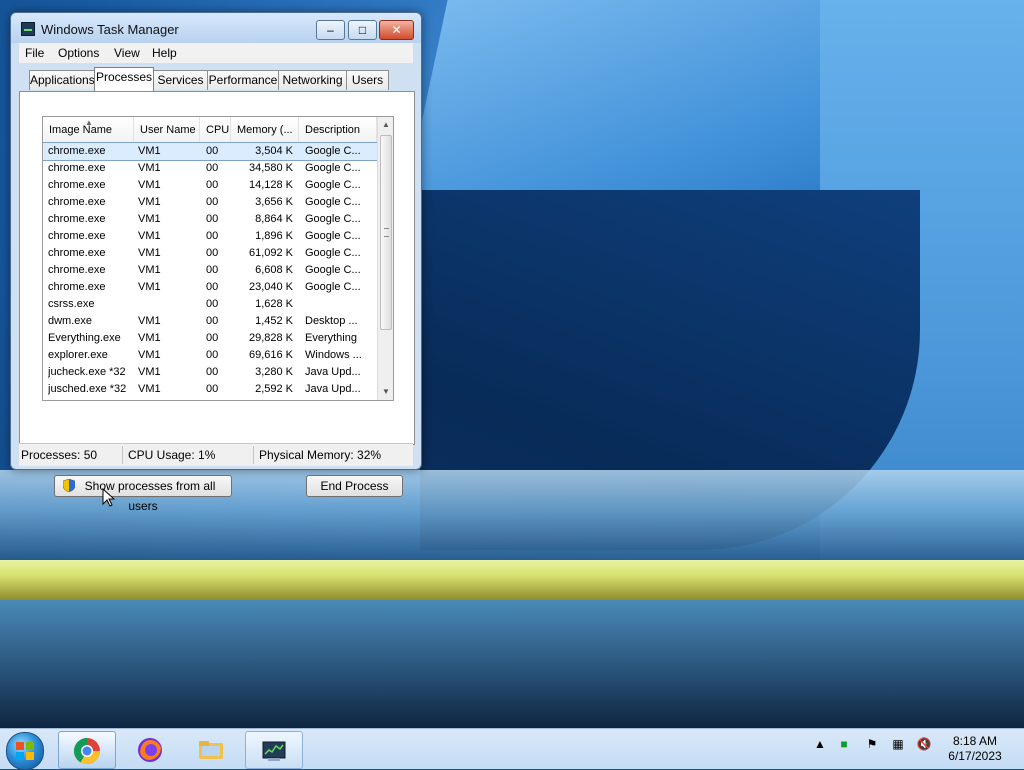 The width and height of the screenshot is (1024, 770). I want to click on wallpaper-shape, so click(512, 580).